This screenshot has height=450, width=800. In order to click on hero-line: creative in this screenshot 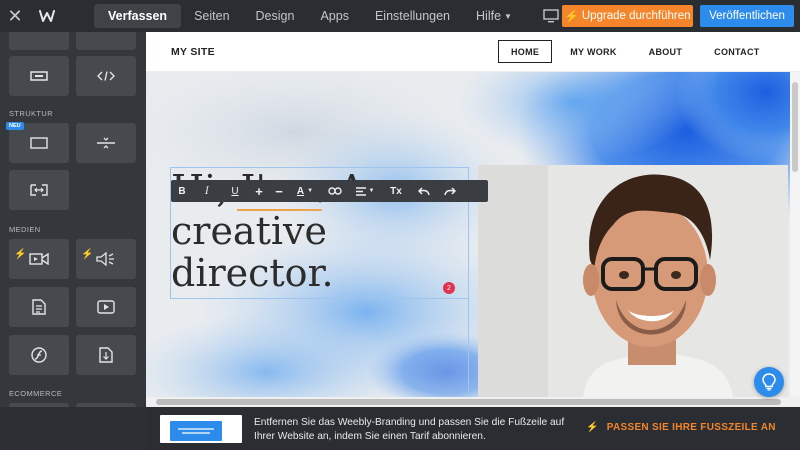, I will do `click(249, 231)`.